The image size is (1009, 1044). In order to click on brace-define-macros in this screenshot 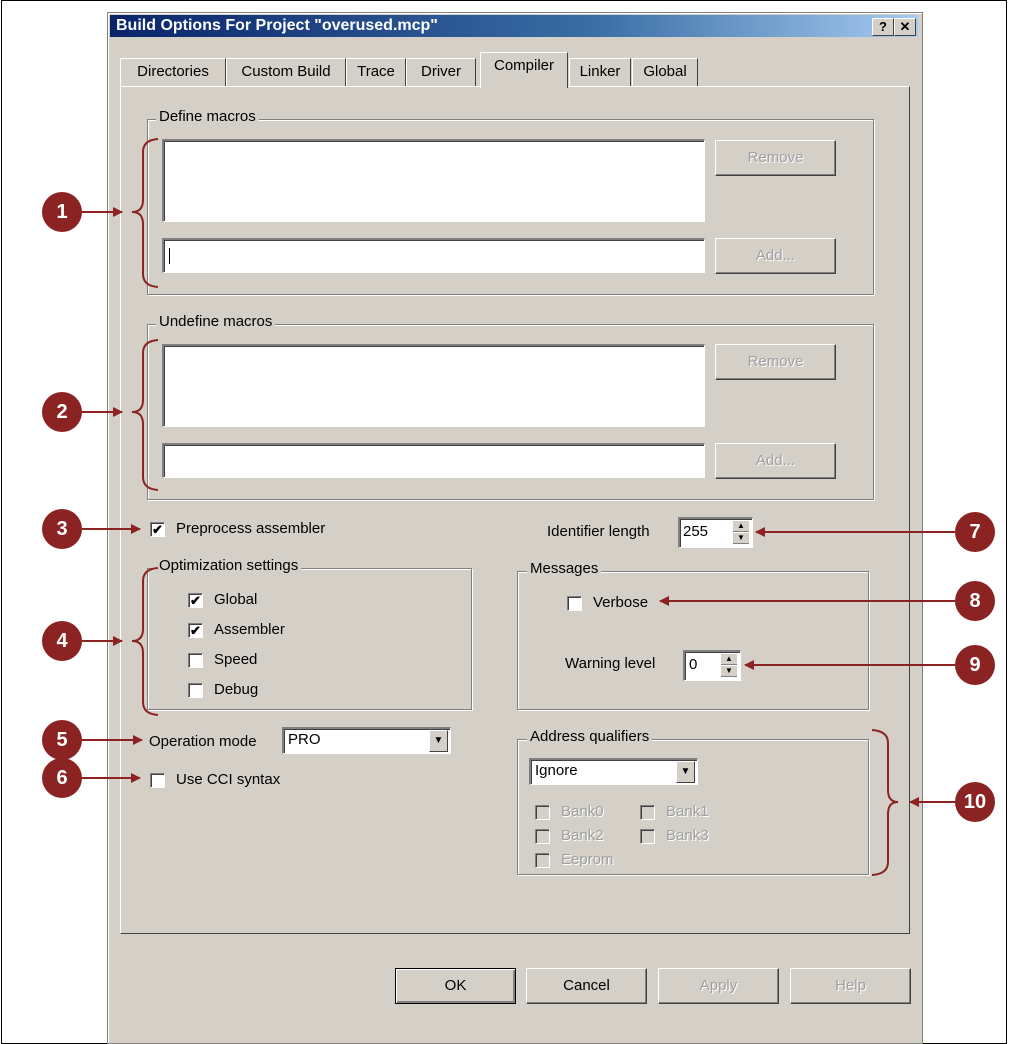, I will do `click(145, 213)`.